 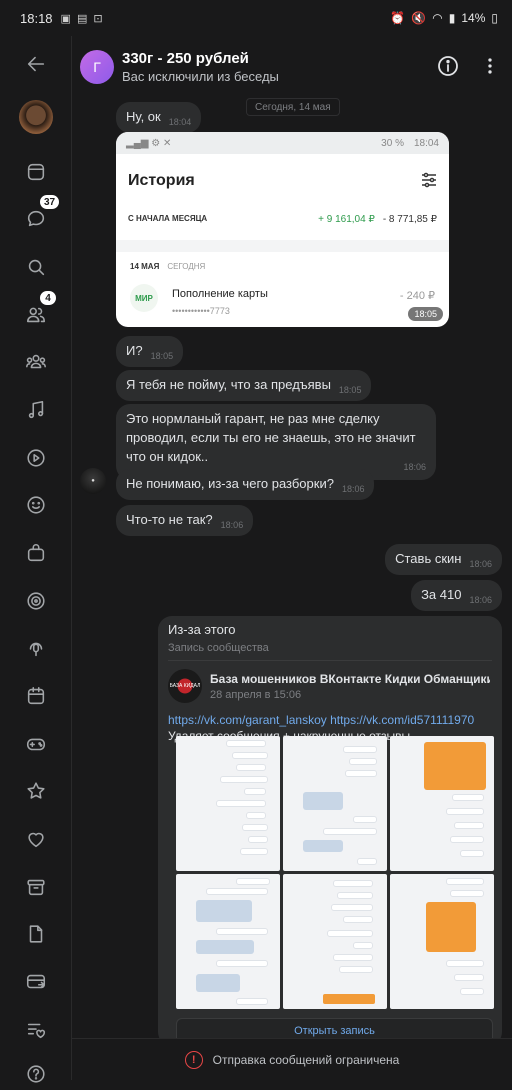 I want to click on more-button, so click(x=490, y=66).